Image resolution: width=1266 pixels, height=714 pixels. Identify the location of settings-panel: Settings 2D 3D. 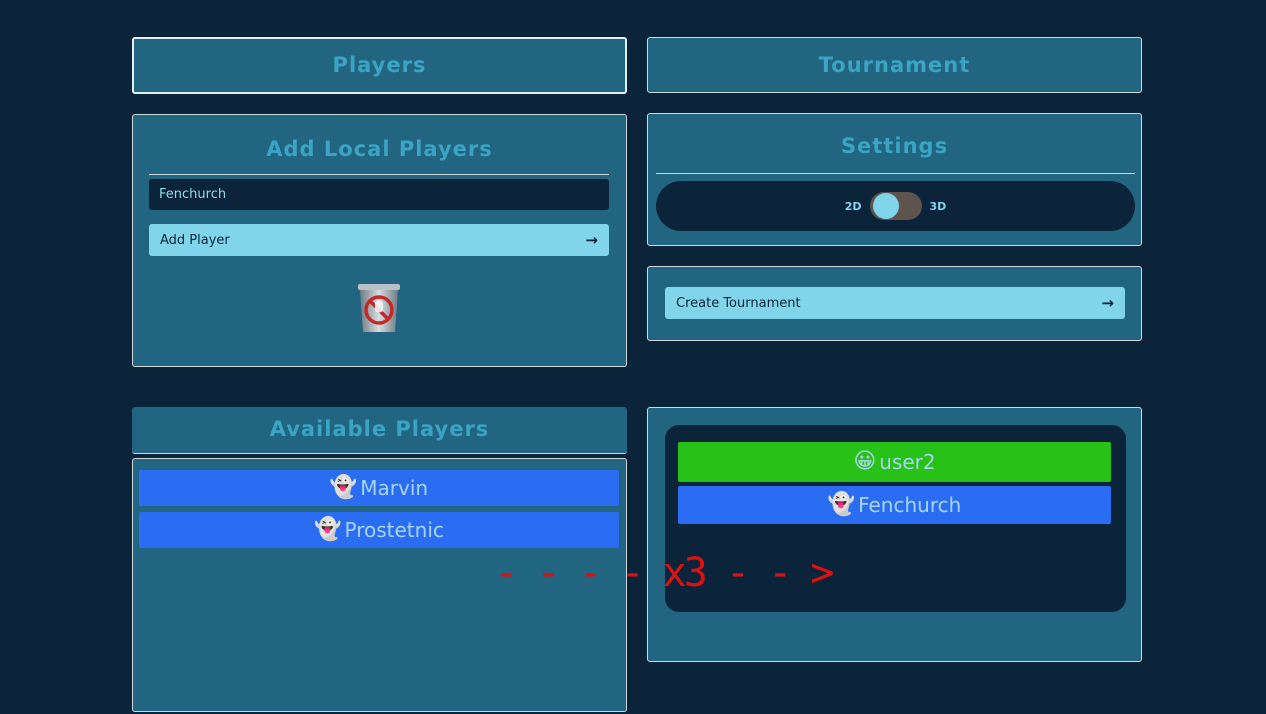
(894, 179).